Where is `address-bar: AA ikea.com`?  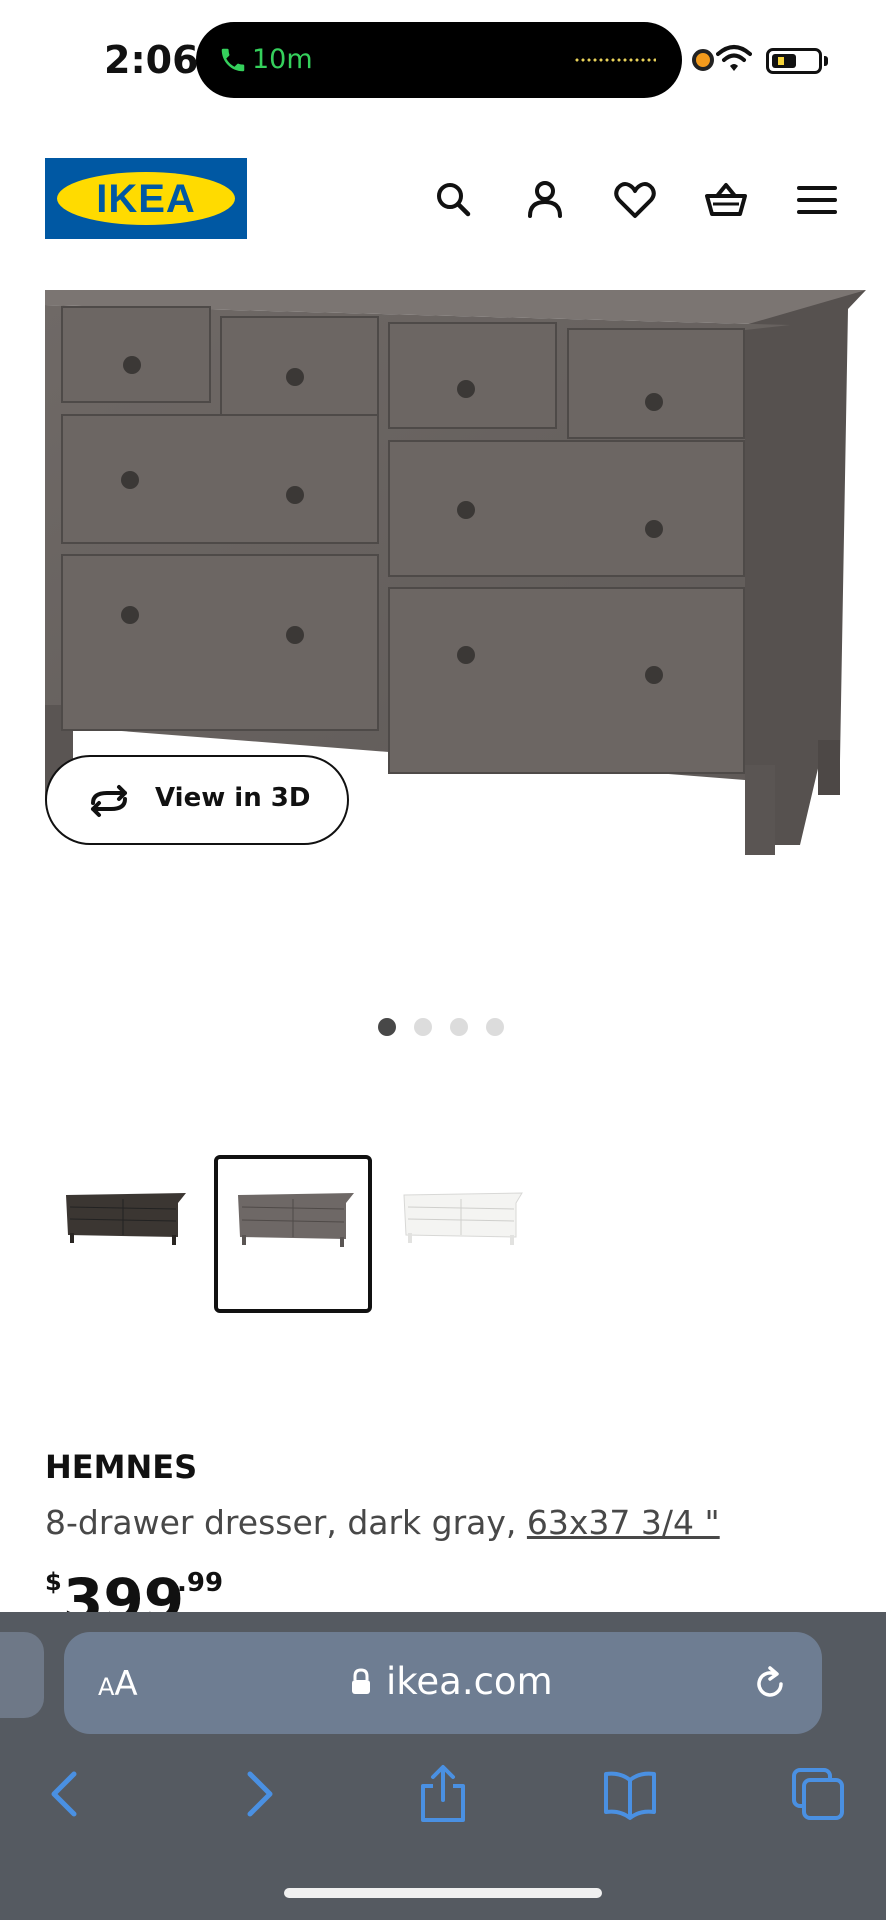 address-bar: AA ikea.com is located at coordinates (443, 1683).